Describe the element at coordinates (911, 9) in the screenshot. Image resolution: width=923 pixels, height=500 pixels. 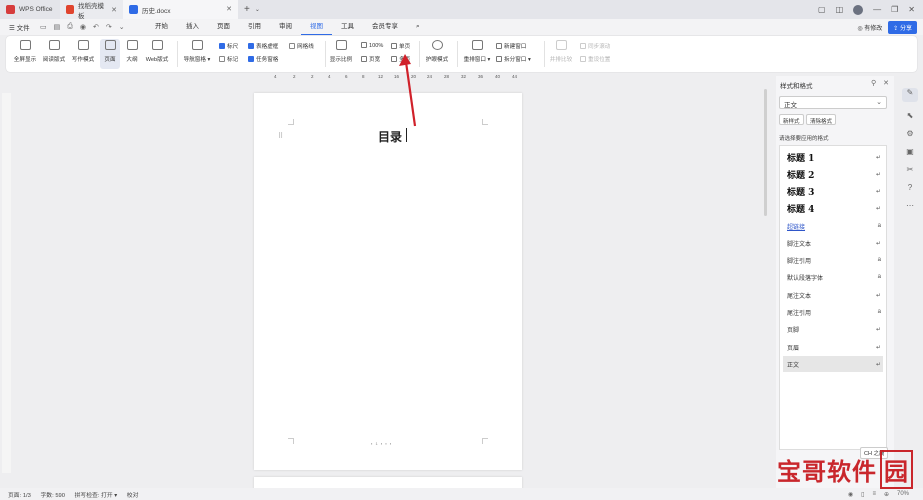
I see `close-window-icon: ✕` at that location.